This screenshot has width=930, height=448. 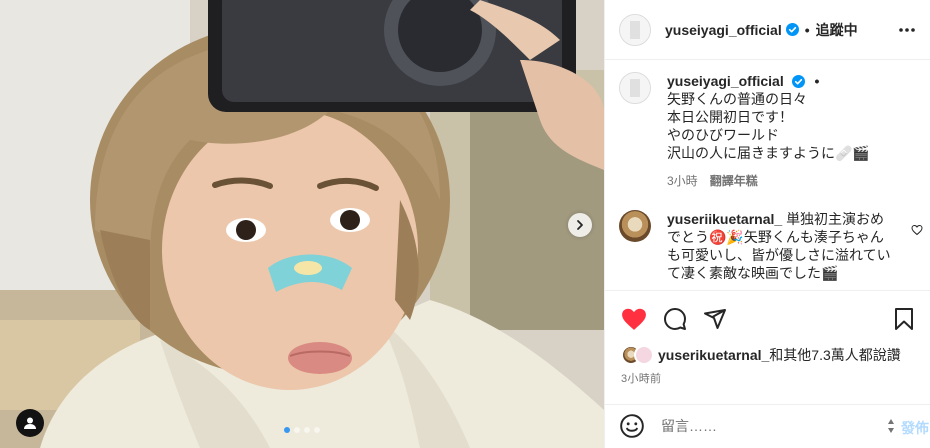 I want to click on comment-like-button, so click(x=917, y=231).